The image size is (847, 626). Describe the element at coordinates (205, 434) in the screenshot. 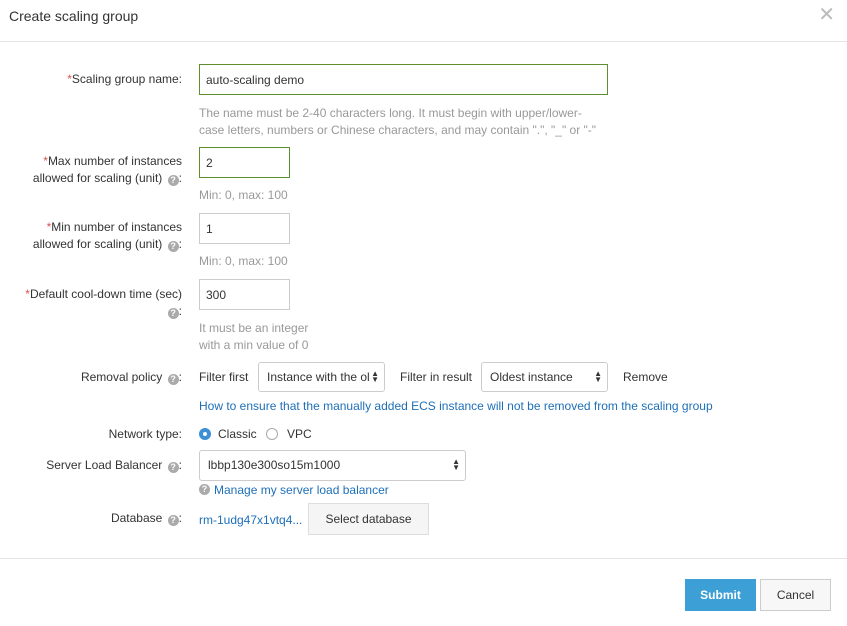

I see `network-classic-radio` at that location.